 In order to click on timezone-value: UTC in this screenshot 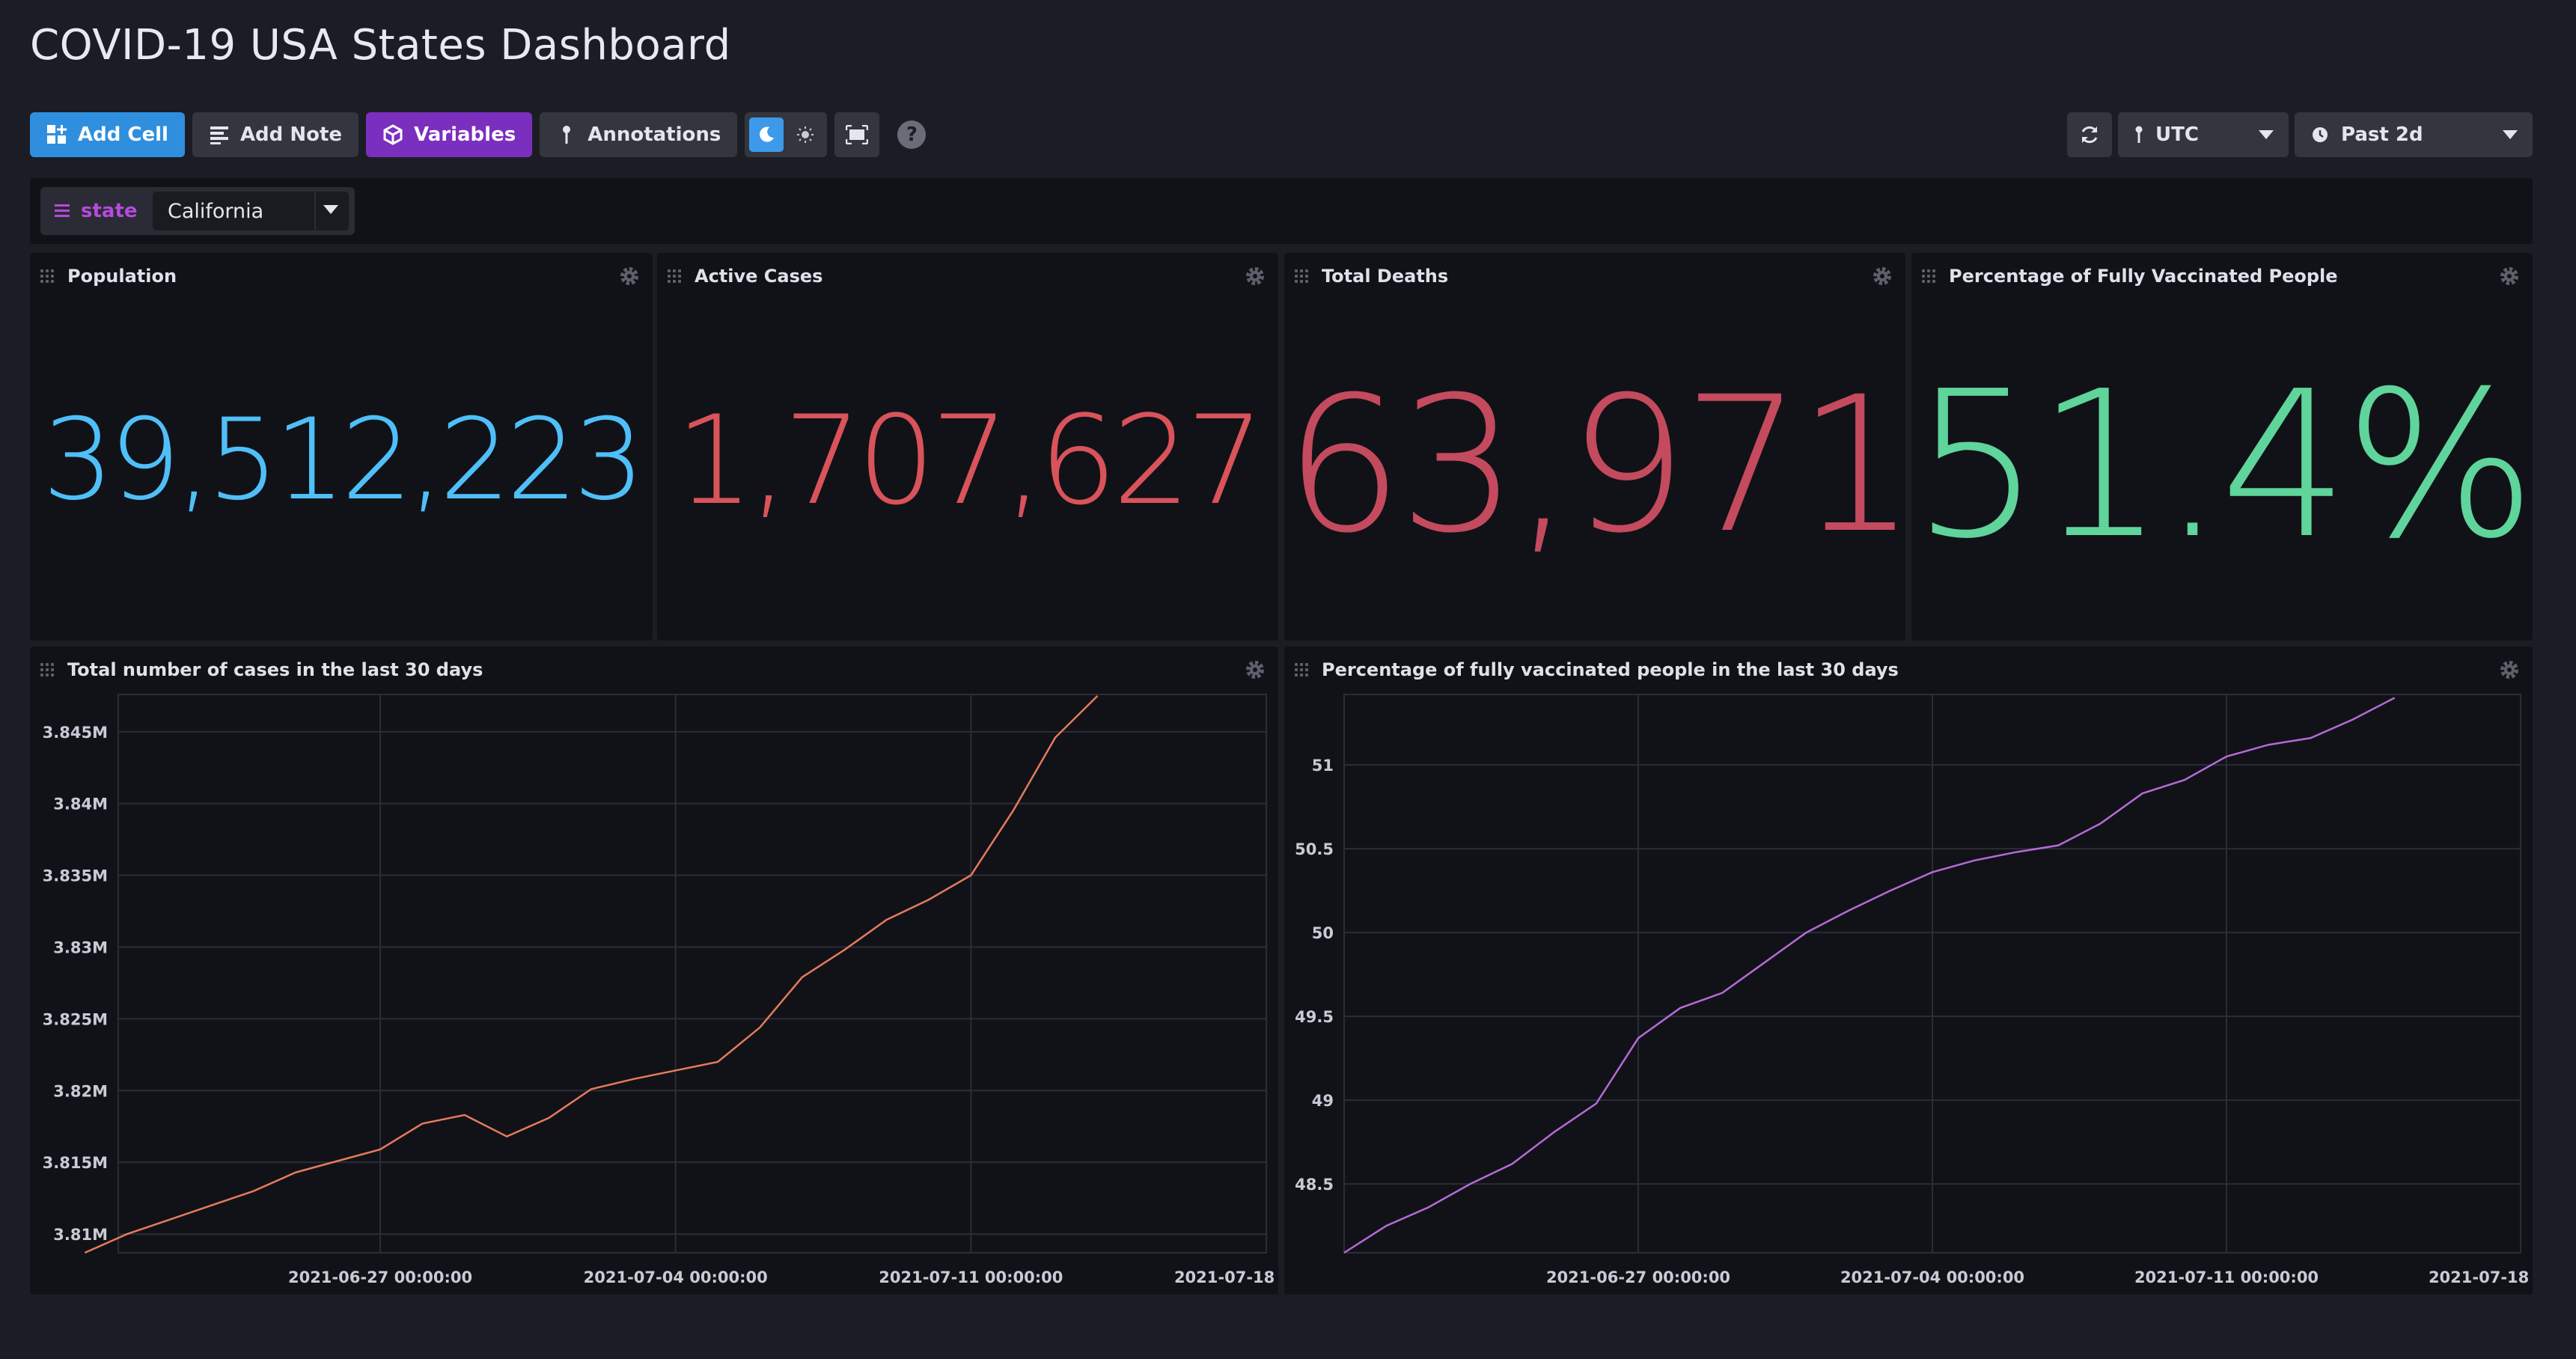, I will do `click(2177, 134)`.